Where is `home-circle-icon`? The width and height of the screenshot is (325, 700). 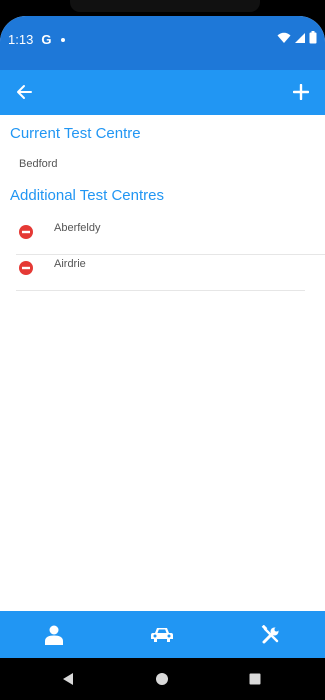
home-circle-icon is located at coordinates (162, 679).